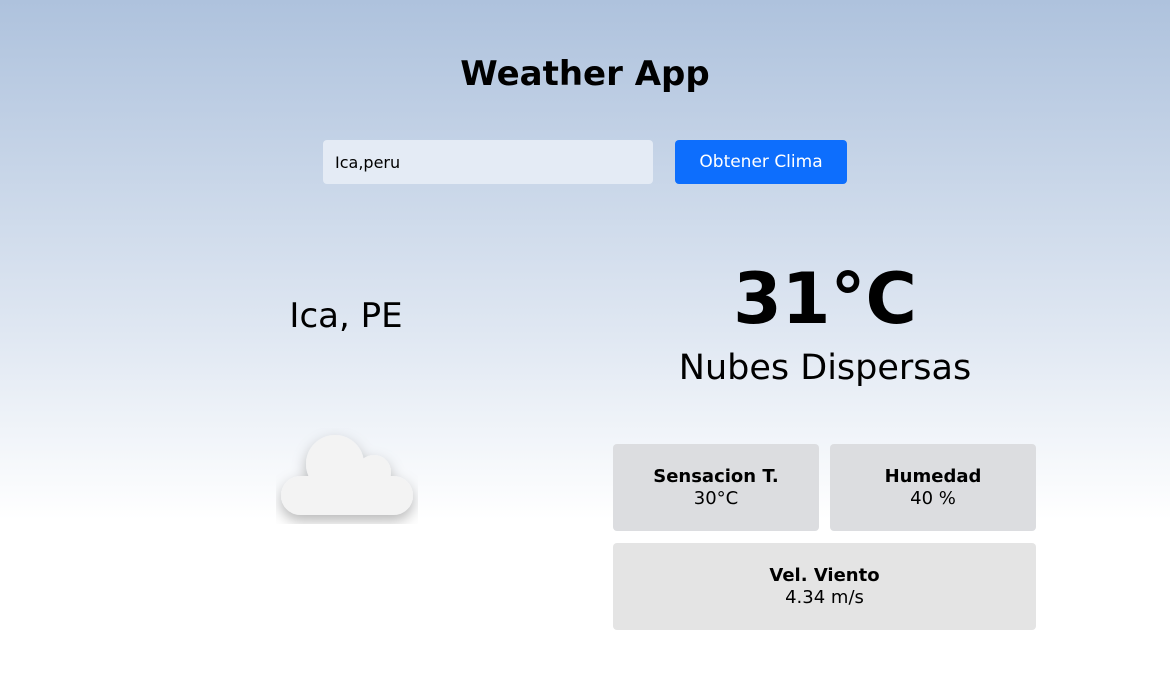 This screenshot has height=695, width=1170. What do you see at coordinates (824, 575) in the screenshot?
I see `wind-speed-label: Vel. Viento` at bounding box center [824, 575].